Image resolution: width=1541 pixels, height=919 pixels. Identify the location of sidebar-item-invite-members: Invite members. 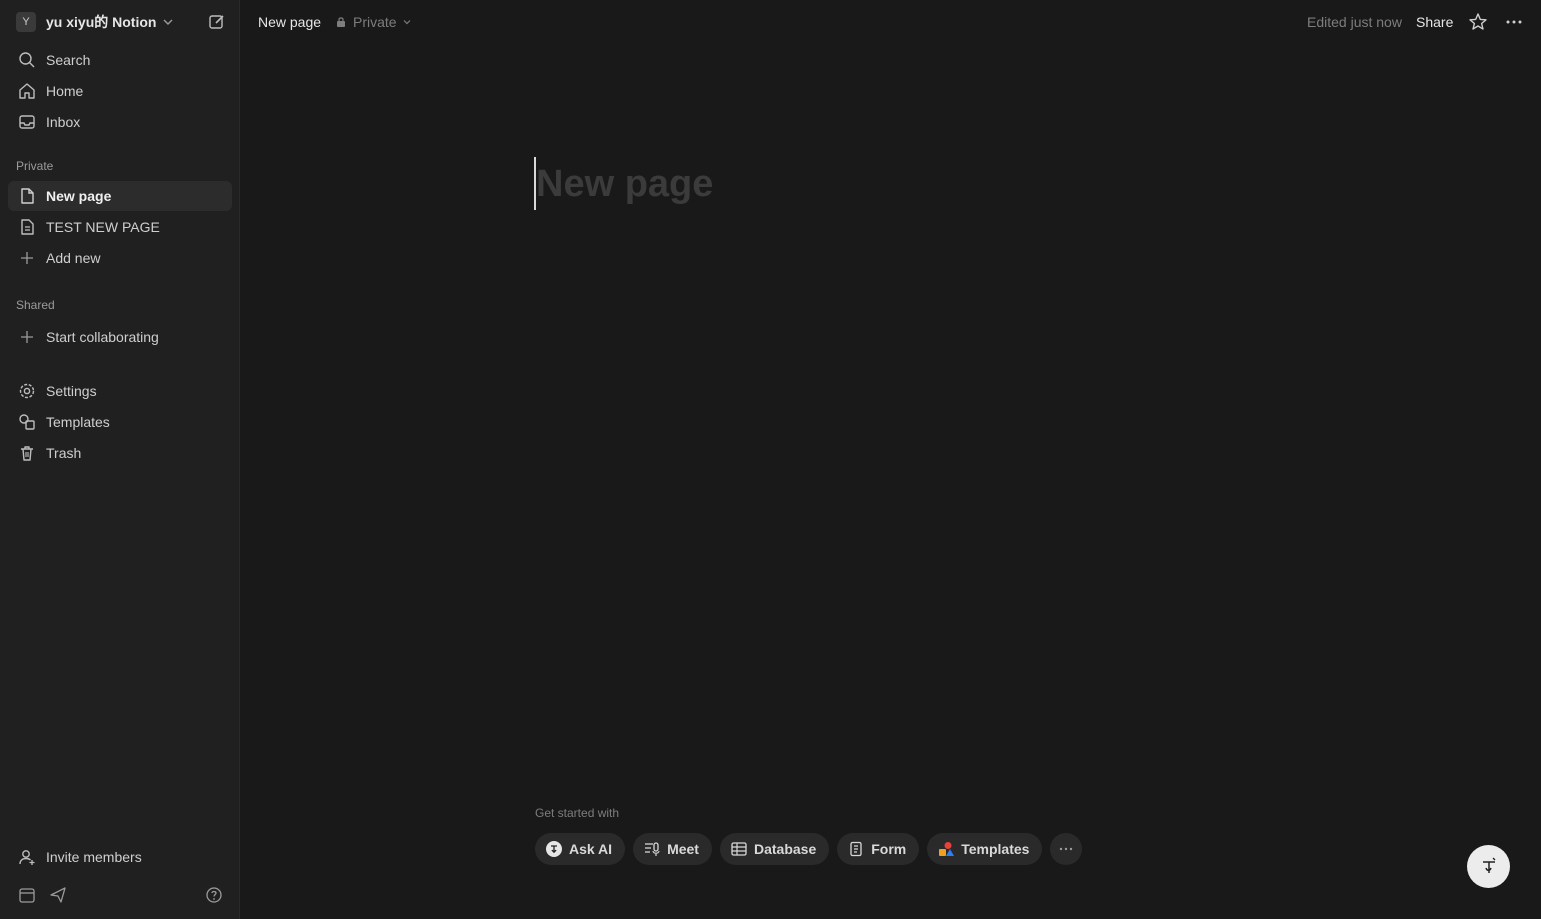
(120, 857).